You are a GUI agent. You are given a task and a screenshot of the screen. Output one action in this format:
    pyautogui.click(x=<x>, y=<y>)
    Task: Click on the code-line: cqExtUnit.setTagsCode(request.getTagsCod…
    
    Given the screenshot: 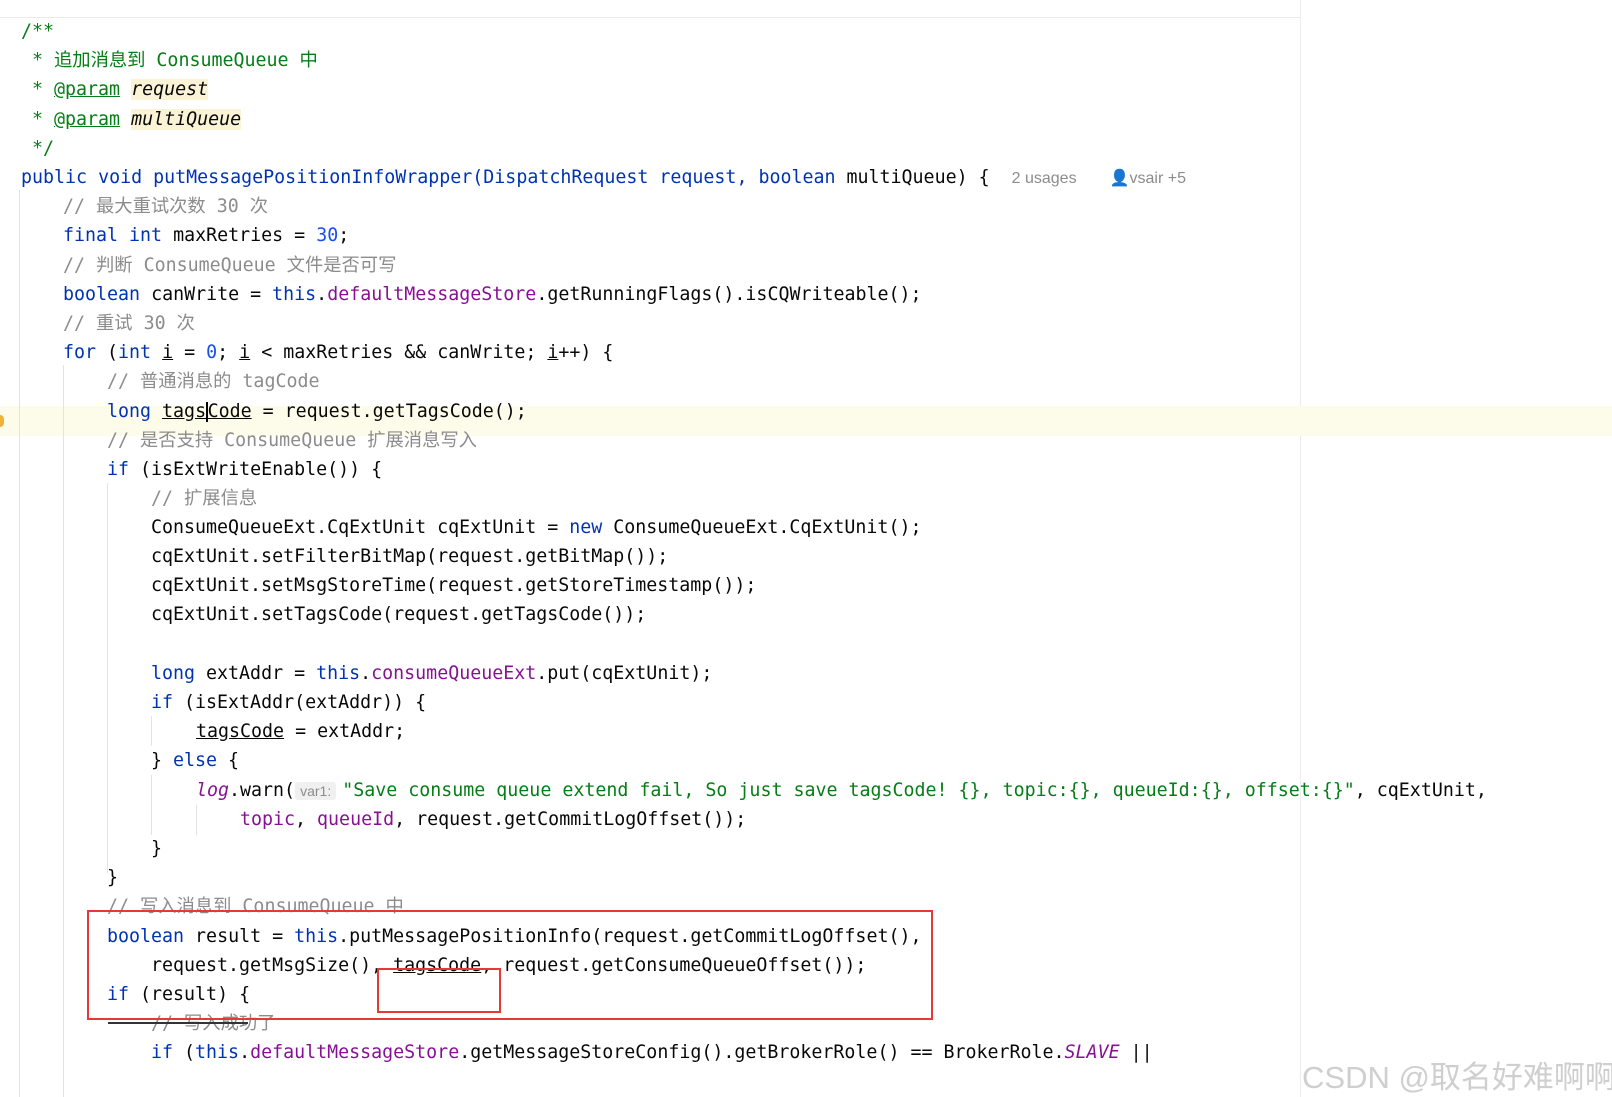 What is the action you would take?
    pyautogui.click(x=398, y=615)
    